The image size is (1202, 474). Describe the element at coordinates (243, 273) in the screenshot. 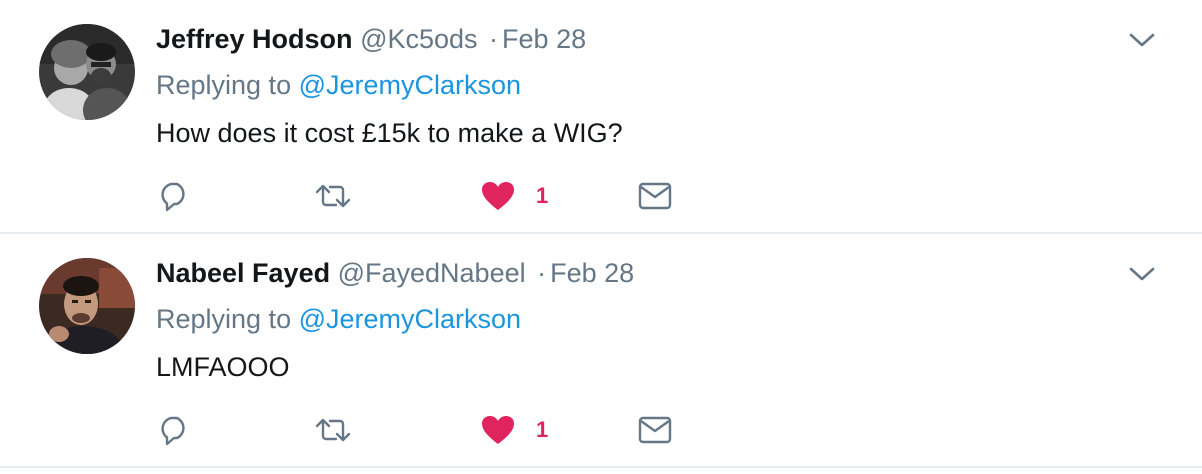

I see `author-fullname: Nabeel Fayed` at that location.